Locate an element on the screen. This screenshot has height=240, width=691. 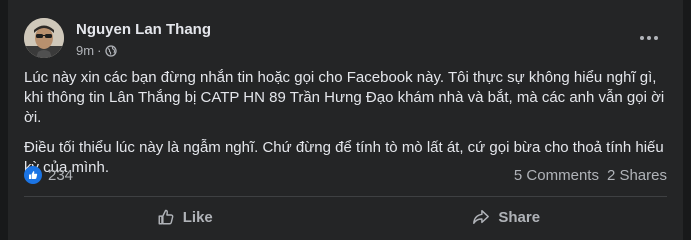
share-arrow-icon is located at coordinates (481, 217).